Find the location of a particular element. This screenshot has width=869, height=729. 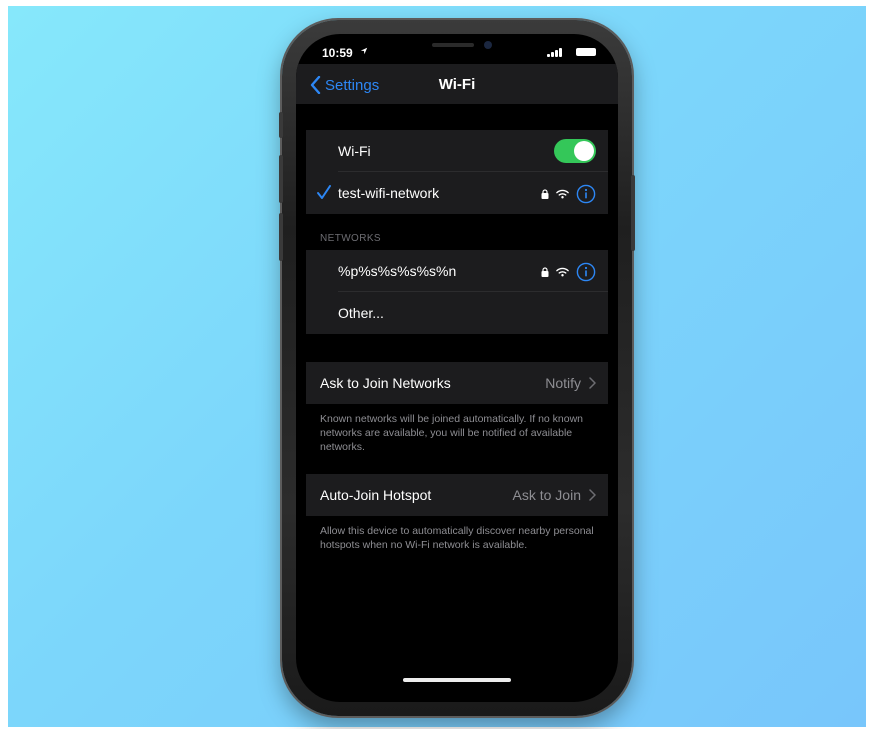

battery-icon is located at coordinates (586, 52).